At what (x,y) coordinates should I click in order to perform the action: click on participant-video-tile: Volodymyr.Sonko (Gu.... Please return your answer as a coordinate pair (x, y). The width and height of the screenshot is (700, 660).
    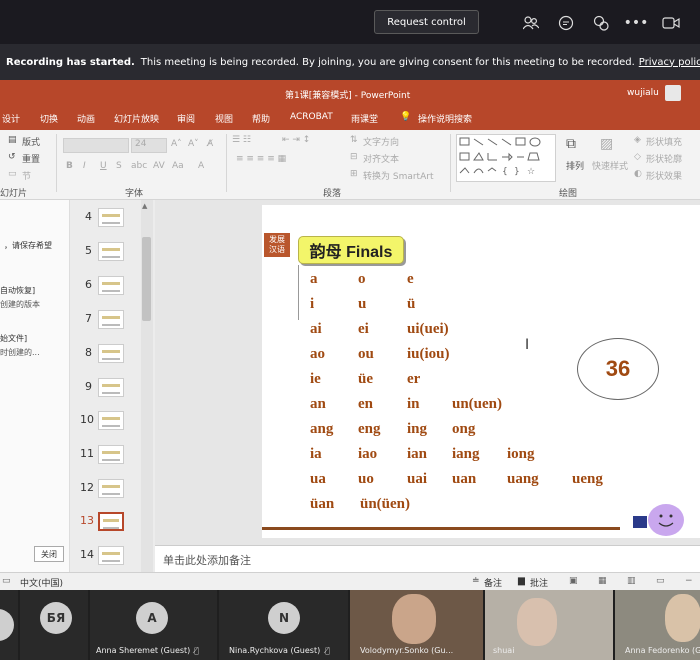
    Looking at the image, I should click on (416, 625).